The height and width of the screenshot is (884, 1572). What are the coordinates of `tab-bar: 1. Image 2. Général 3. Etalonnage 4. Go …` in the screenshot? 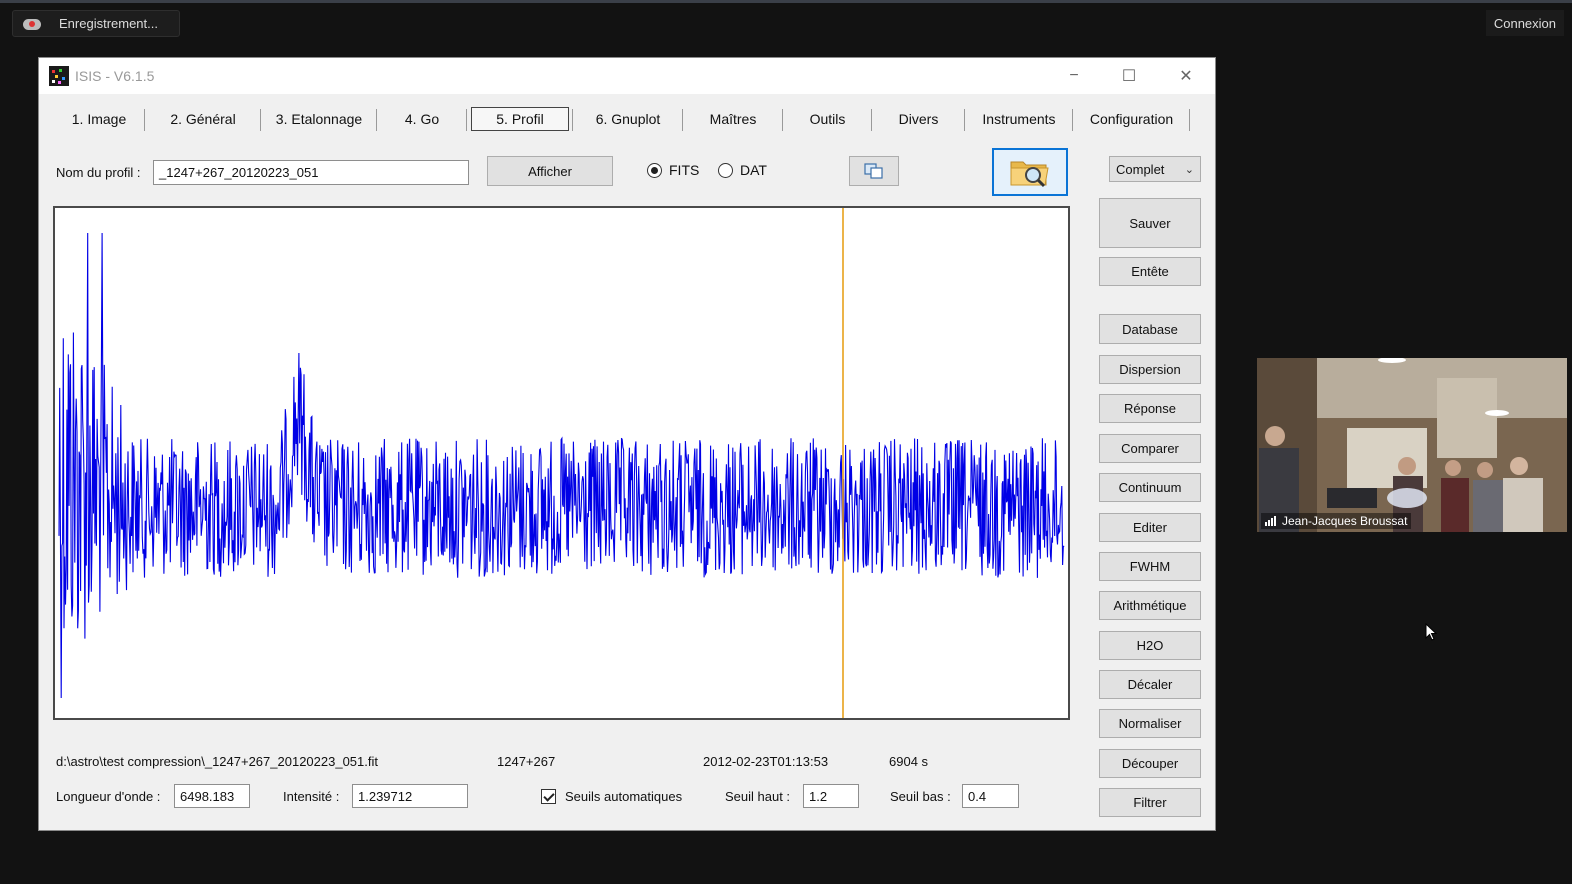 It's located at (621, 119).